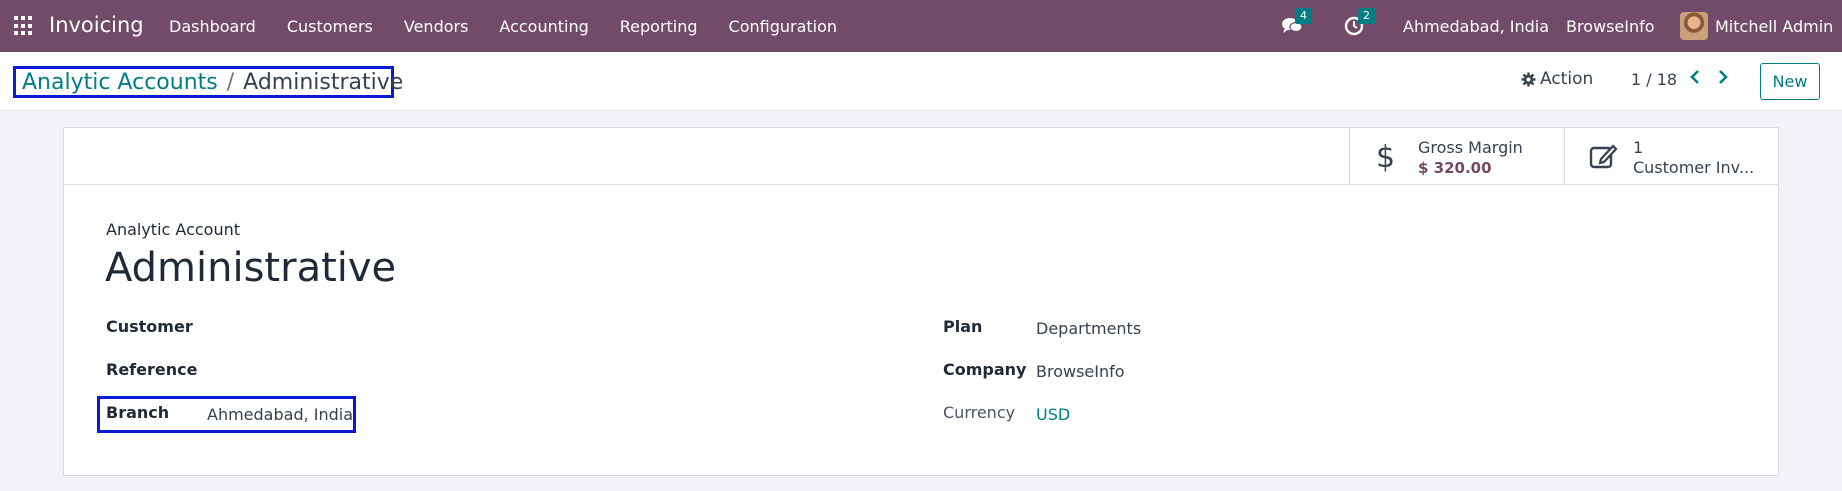 The height and width of the screenshot is (491, 1842). I want to click on pager-next-icon, so click(1723, 79).